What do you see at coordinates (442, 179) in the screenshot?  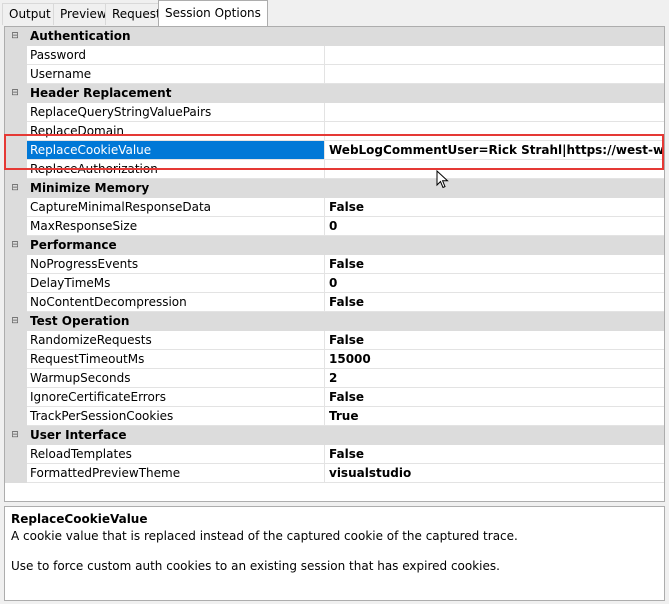 I see `mouse-pointer-icon` at bounding box center [442, 179].